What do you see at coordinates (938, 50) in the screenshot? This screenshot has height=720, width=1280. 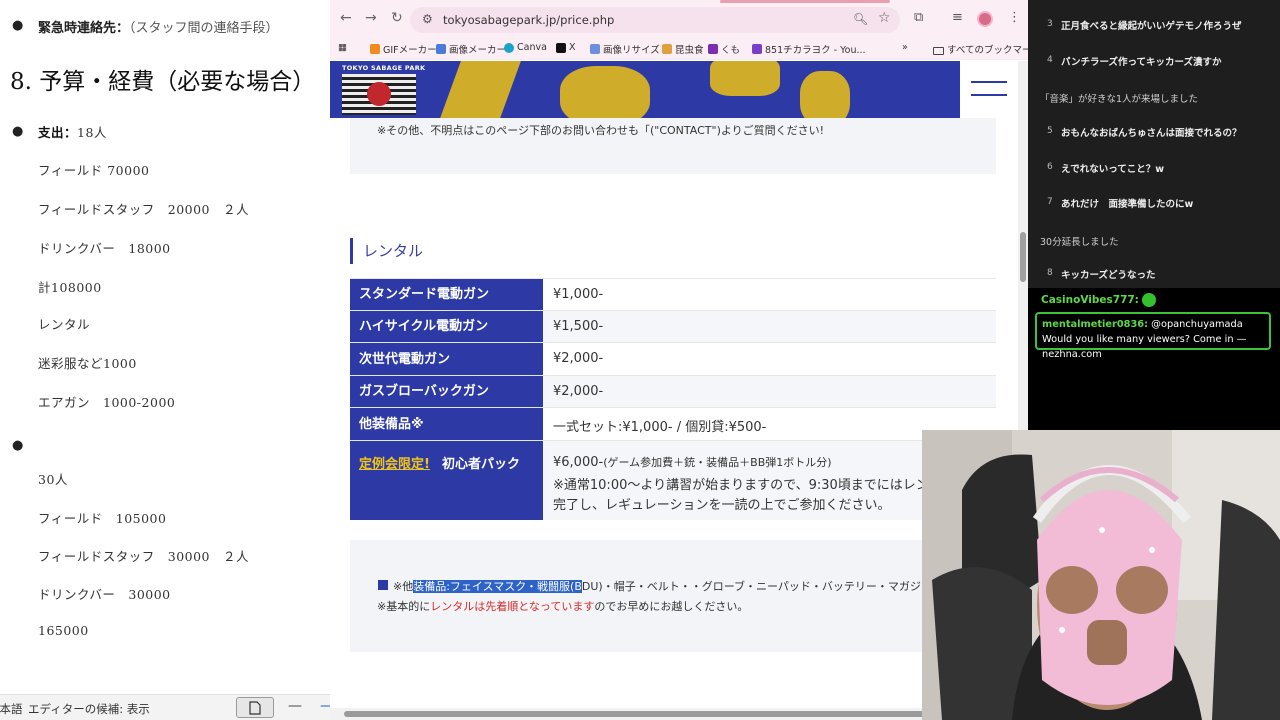 I see `folder-icon` at bounding box center [938, 50].